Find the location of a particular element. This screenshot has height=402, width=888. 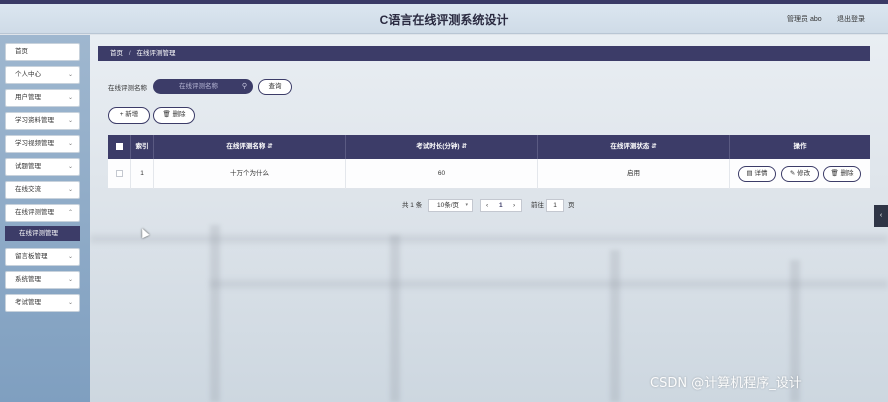

pager-nav: ‹ 1 › is located at coordinates (501, 205).